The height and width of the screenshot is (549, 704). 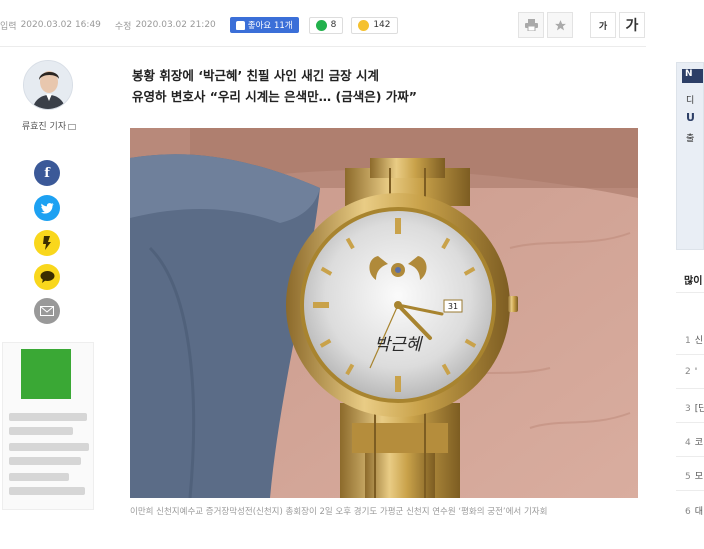 What do you see at coordinates (321, 25) in the screenshot?
I see `comment-icon` at bounding box center [321, 25].